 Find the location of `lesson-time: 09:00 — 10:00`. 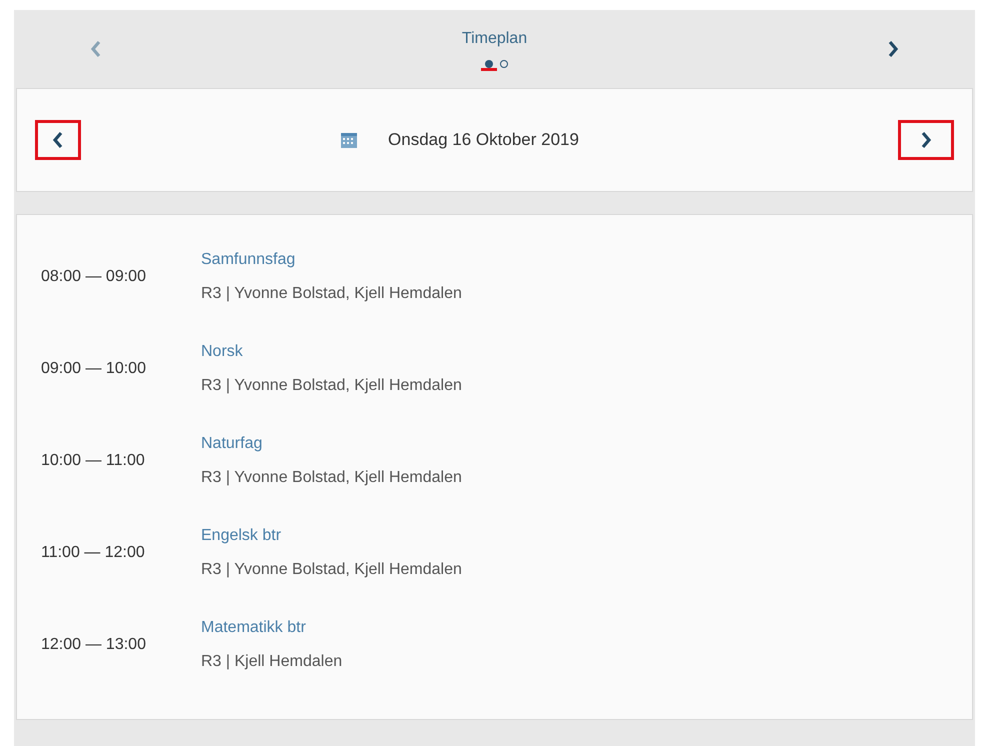

lesson-time: 09:00 — 10:00 is located at coordinates (94, 369).